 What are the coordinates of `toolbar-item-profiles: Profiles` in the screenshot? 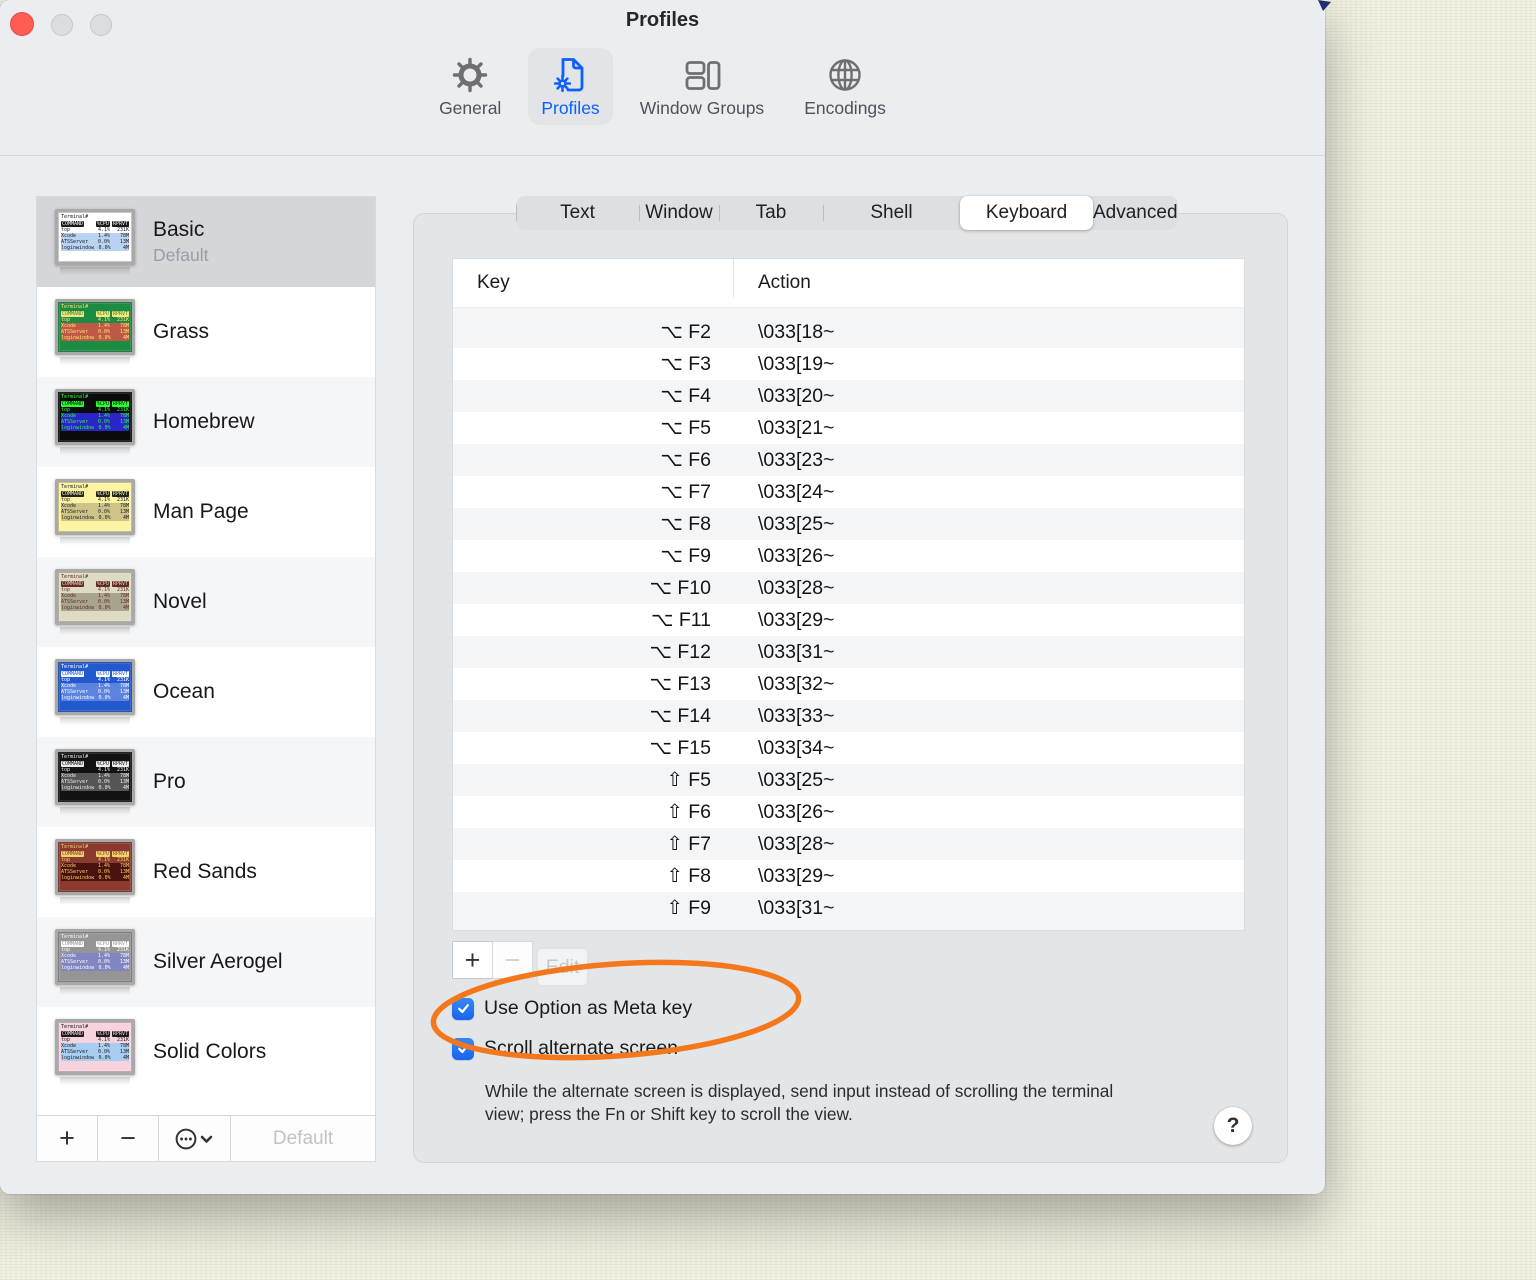 It's located at (570, 86).